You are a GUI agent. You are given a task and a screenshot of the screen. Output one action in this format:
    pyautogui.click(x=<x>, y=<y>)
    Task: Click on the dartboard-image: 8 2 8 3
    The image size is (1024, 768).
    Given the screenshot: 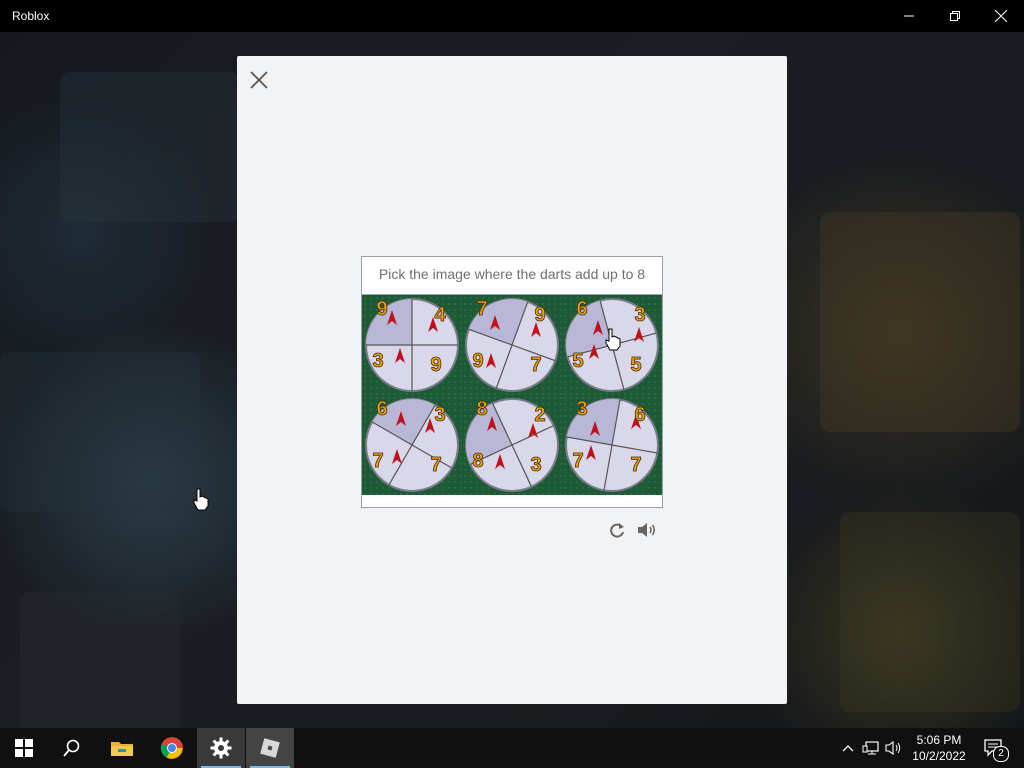 What is the action you would take?
    pyautogui.click(x=512, y=445)
    